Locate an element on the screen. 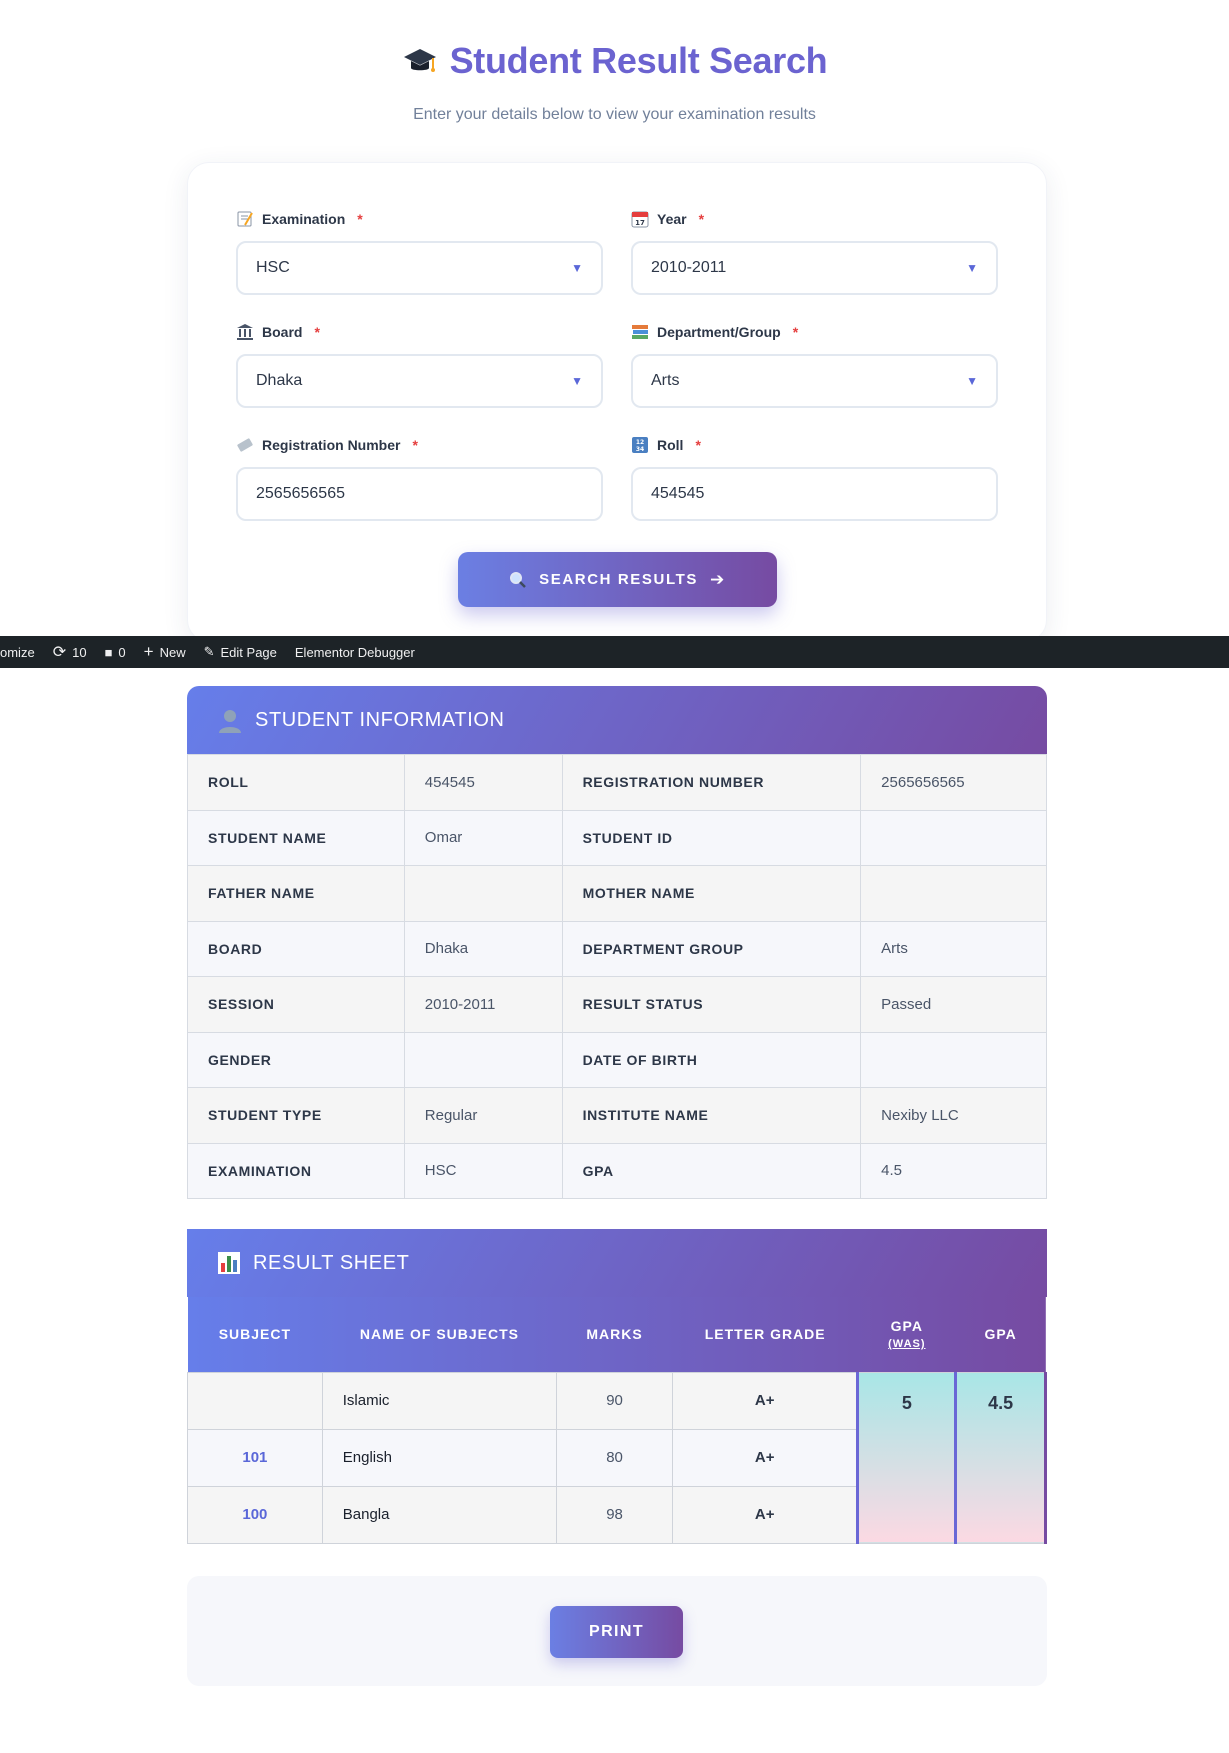 This screenshot has width=1229, height=1753. info-row: BOARD Dhaka DEPARTMENT GROUP Arts is located at coordinates (617, 948).